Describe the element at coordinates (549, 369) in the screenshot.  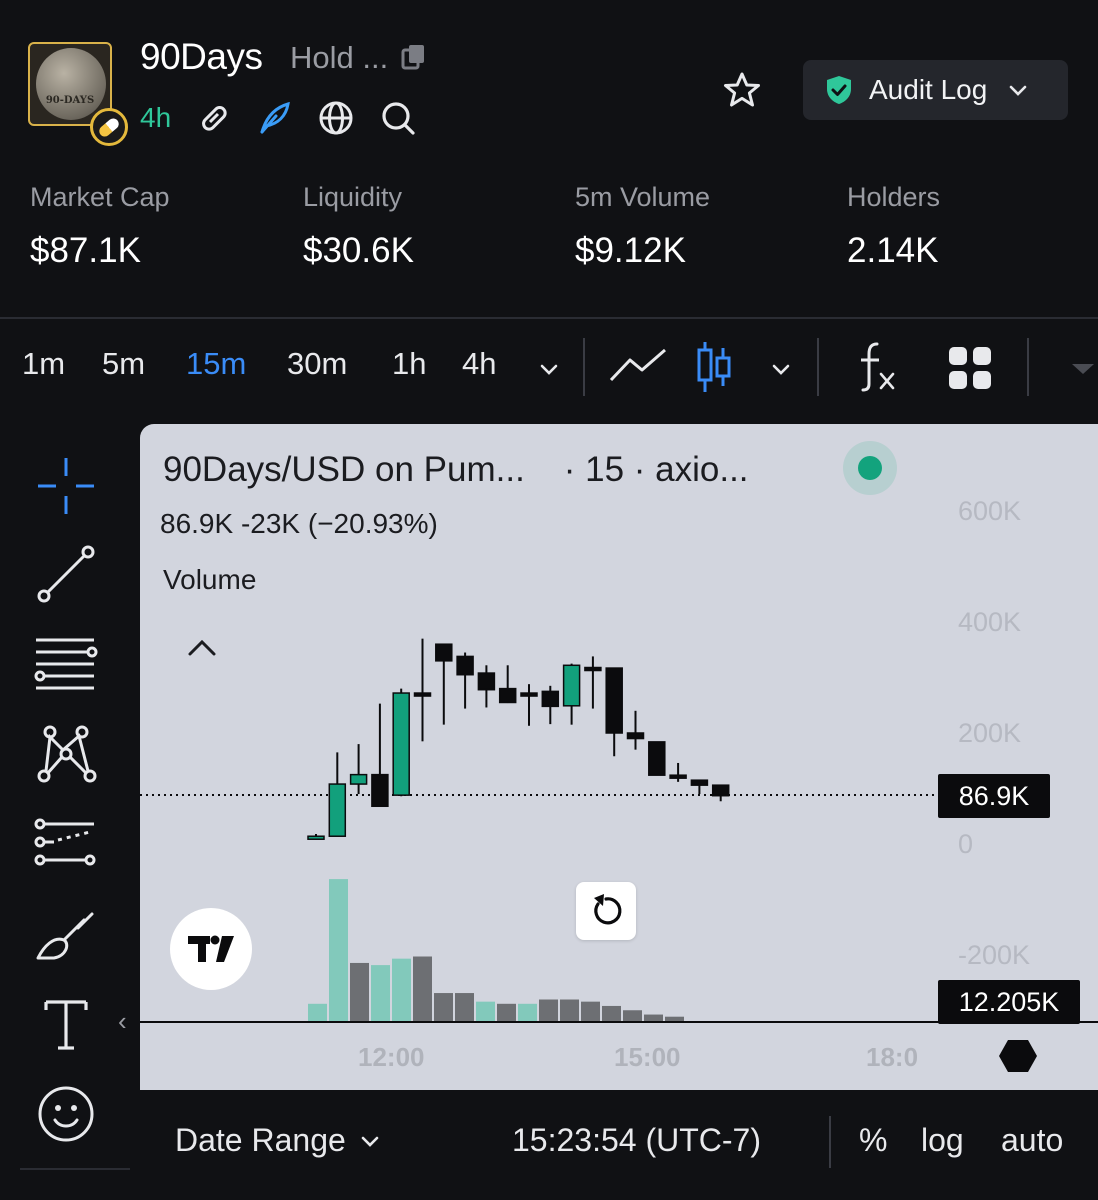
I see `timeframe-dropdown-icon` at that location.